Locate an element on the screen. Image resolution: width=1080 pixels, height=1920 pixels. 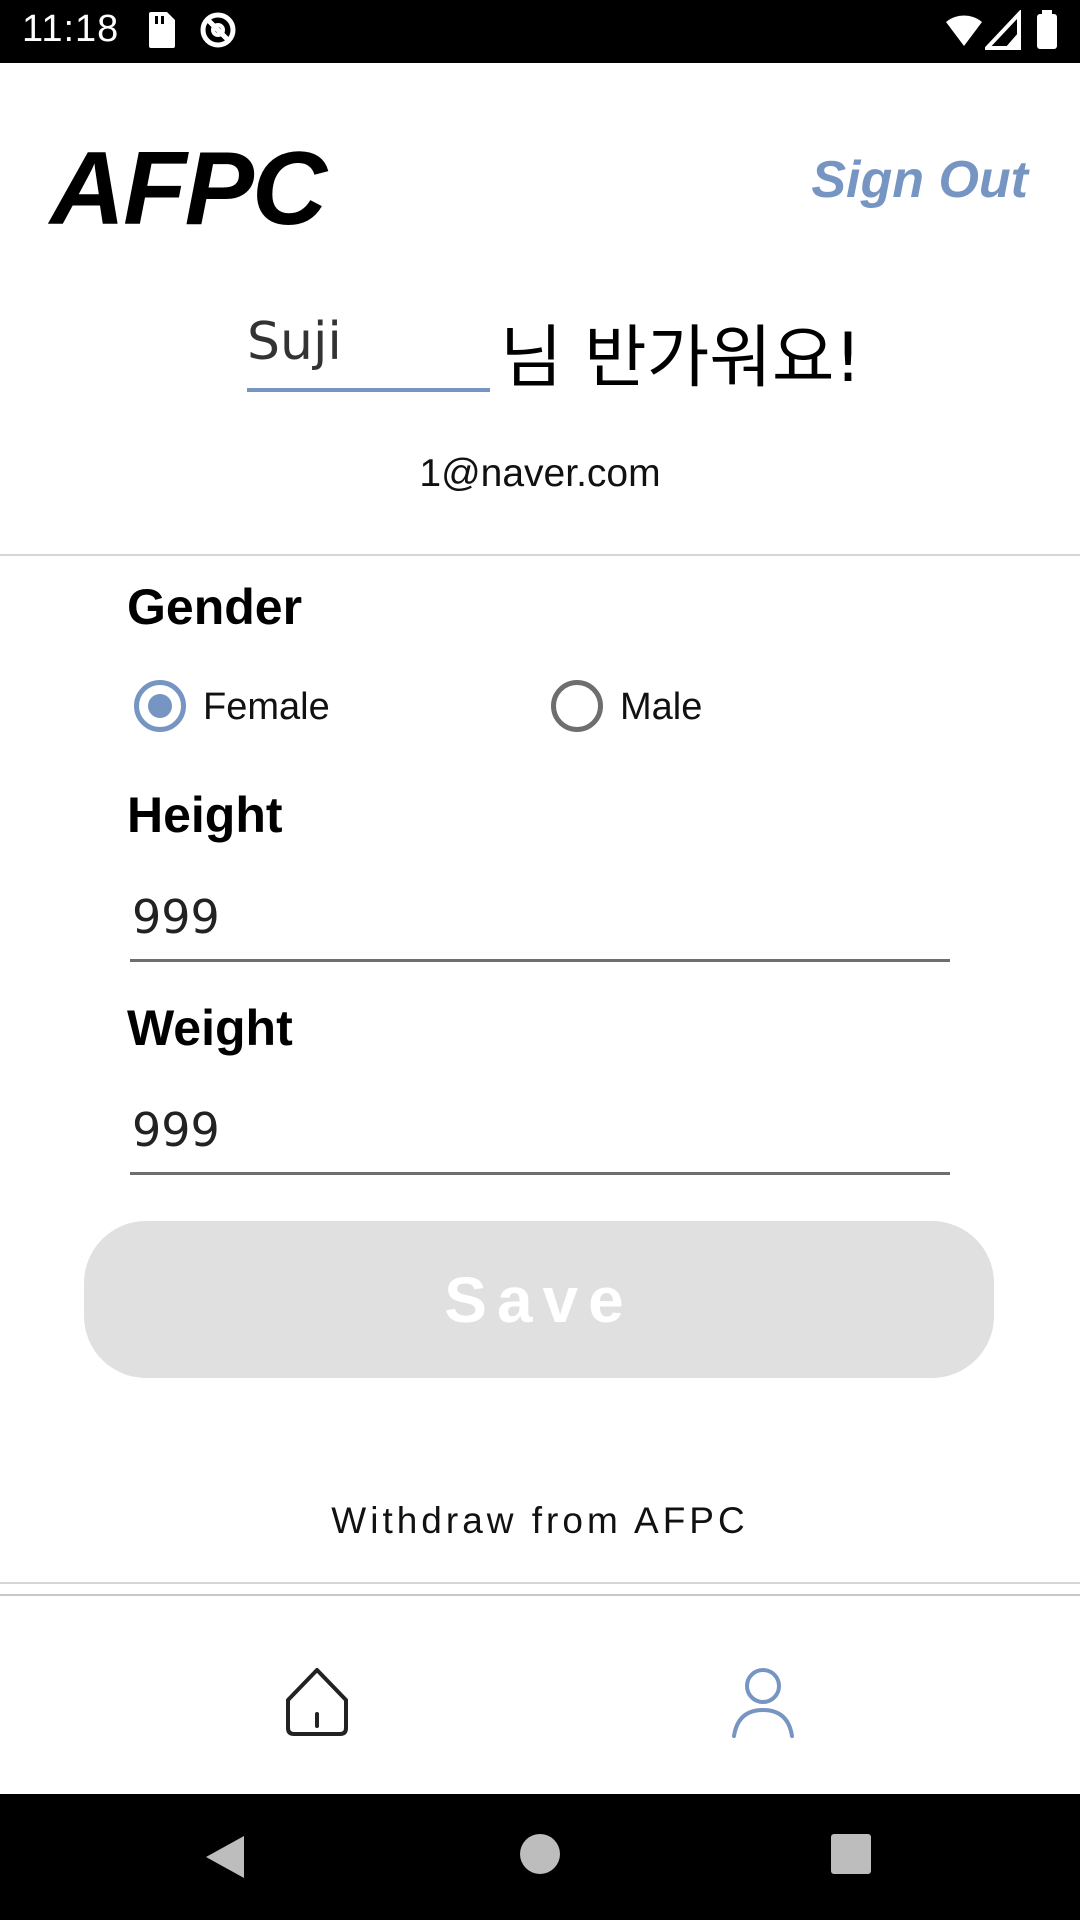
back-icon is located at coordinates (225, 1857).